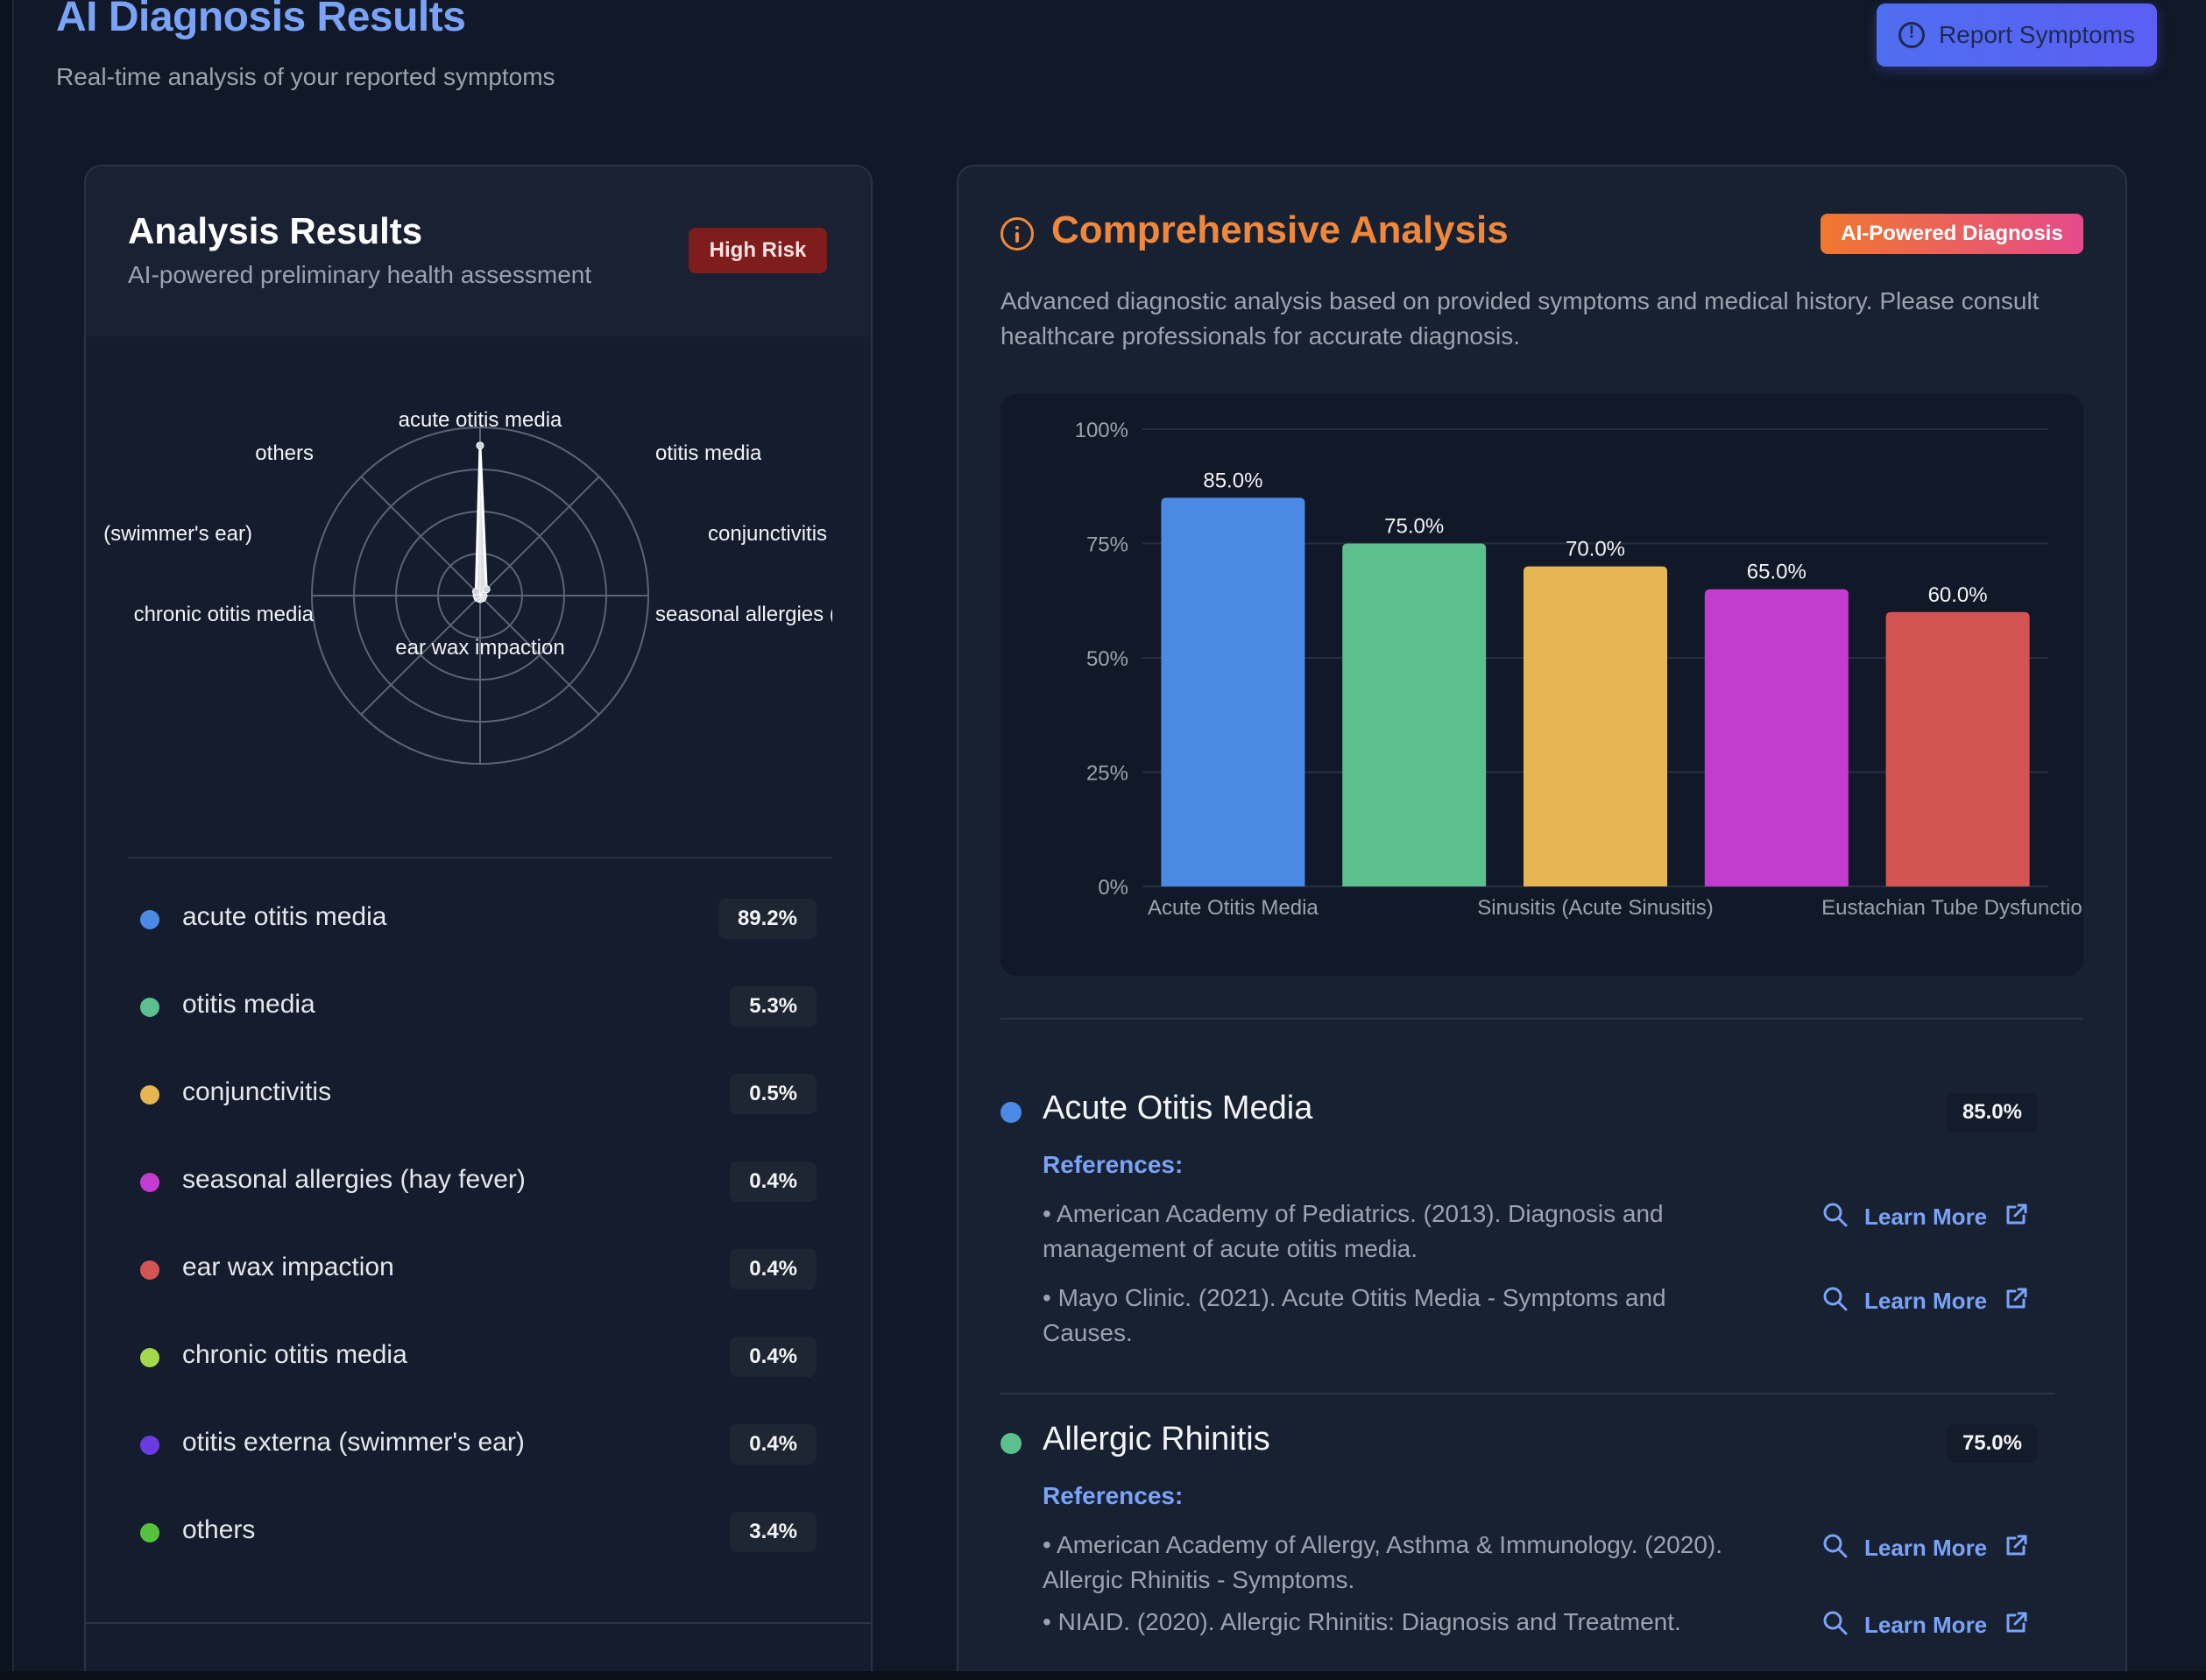 The width and height of the screenshot is (2206, 1680). I want to click on window-edge, so click(7, 840).